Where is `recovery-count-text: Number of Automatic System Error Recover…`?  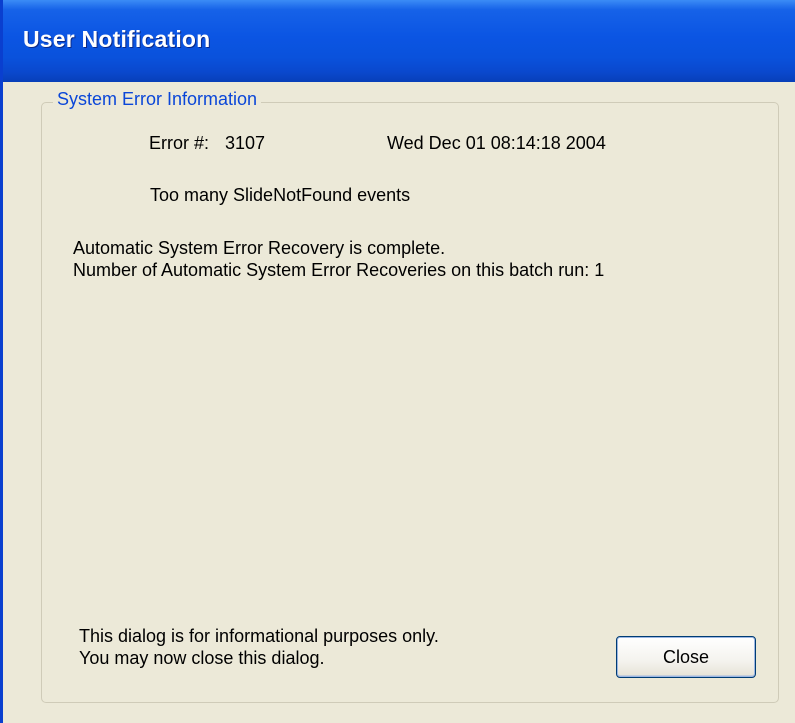
recovery-count-text: Number of Automatic System Error Recover… is located at coordinates (339, 270).